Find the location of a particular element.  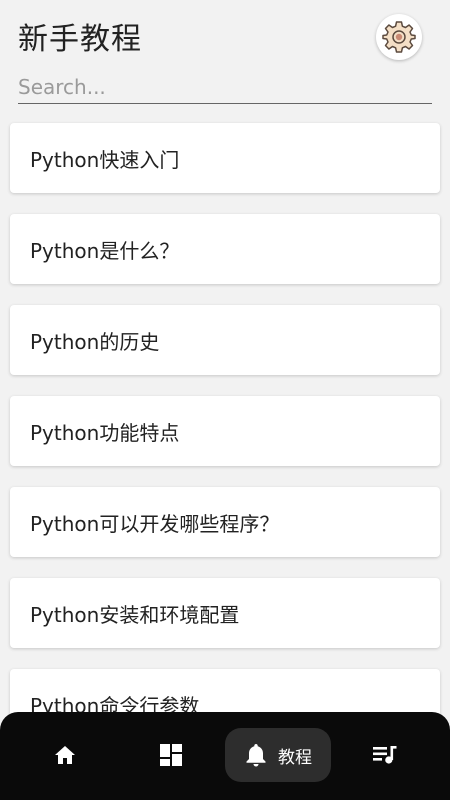

settings-button is located at coordinates (399, 37).